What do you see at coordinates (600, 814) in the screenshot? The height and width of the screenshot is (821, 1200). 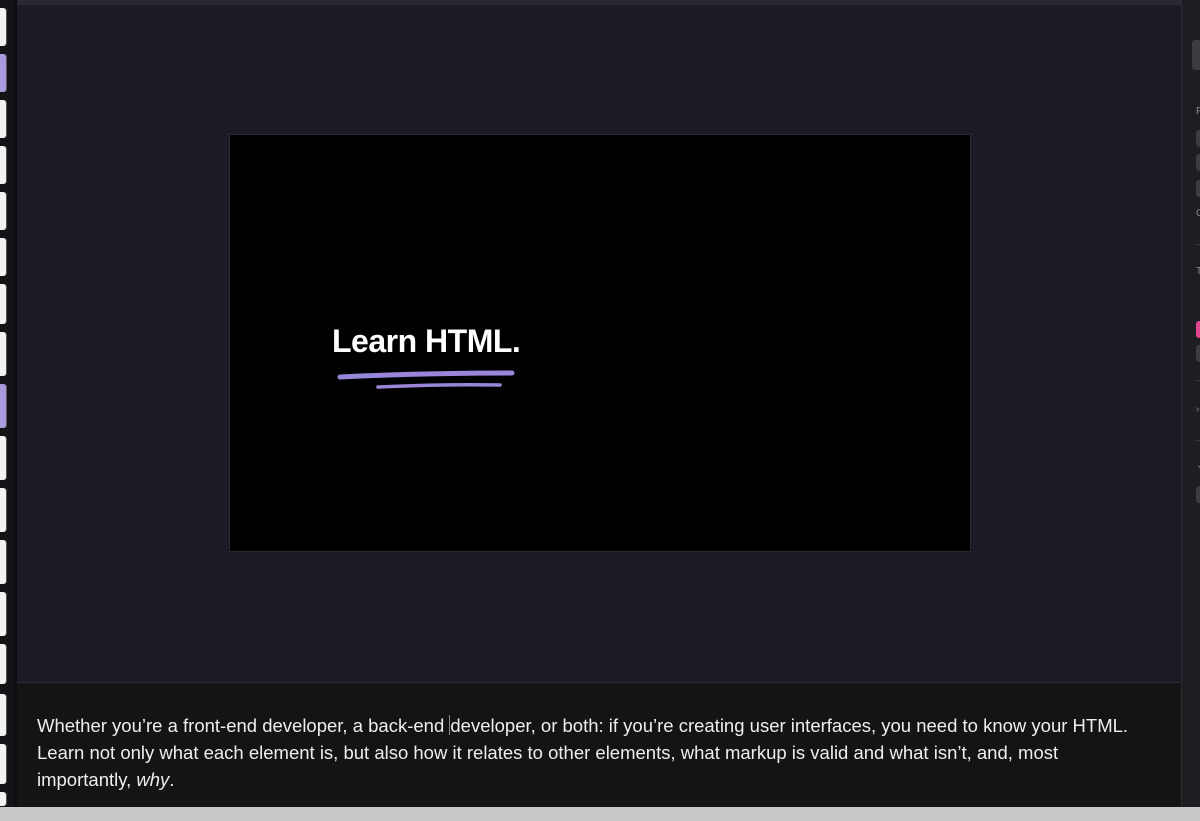 I see `window-bottom-edge` at bounding box center [600, 814].